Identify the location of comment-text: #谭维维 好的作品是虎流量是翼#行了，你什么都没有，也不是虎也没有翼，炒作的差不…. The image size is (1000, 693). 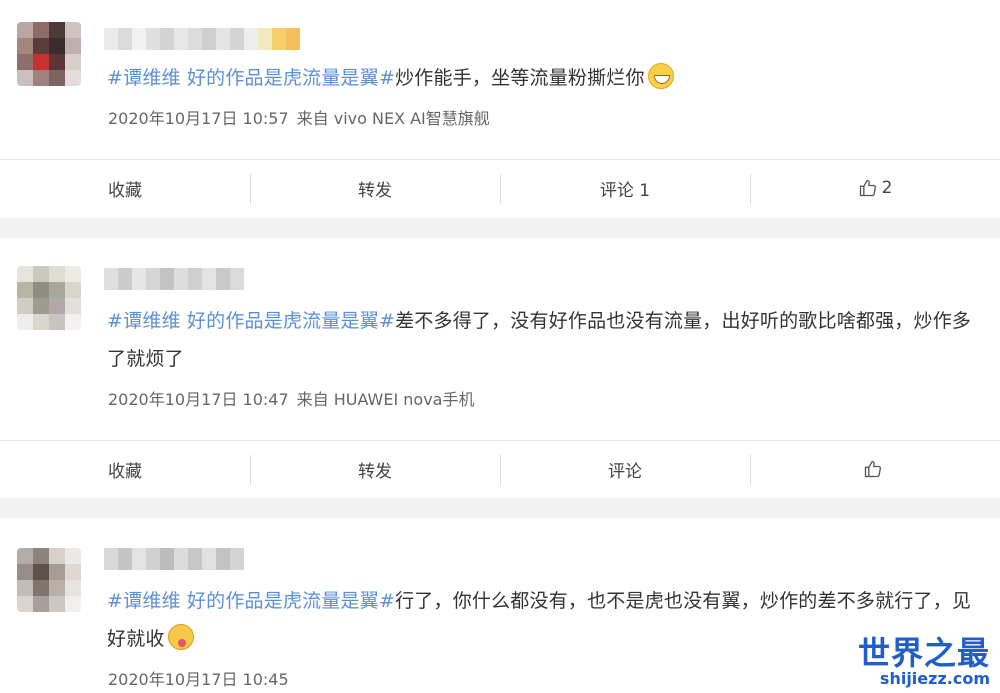
(542, 620).